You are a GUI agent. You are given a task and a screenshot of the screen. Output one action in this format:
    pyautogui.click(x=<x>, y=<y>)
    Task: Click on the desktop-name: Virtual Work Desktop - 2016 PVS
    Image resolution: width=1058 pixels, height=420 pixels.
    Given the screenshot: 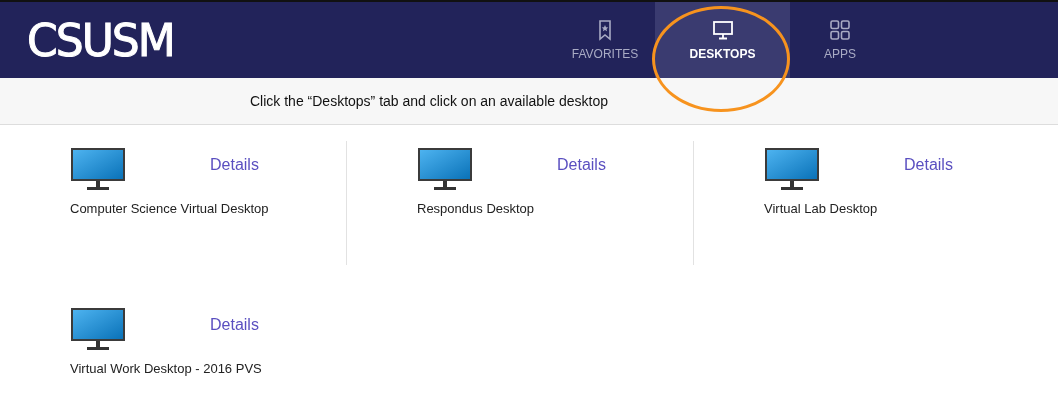 What is the action you would take?
    pyautogui.click(x=170, y=369)
    